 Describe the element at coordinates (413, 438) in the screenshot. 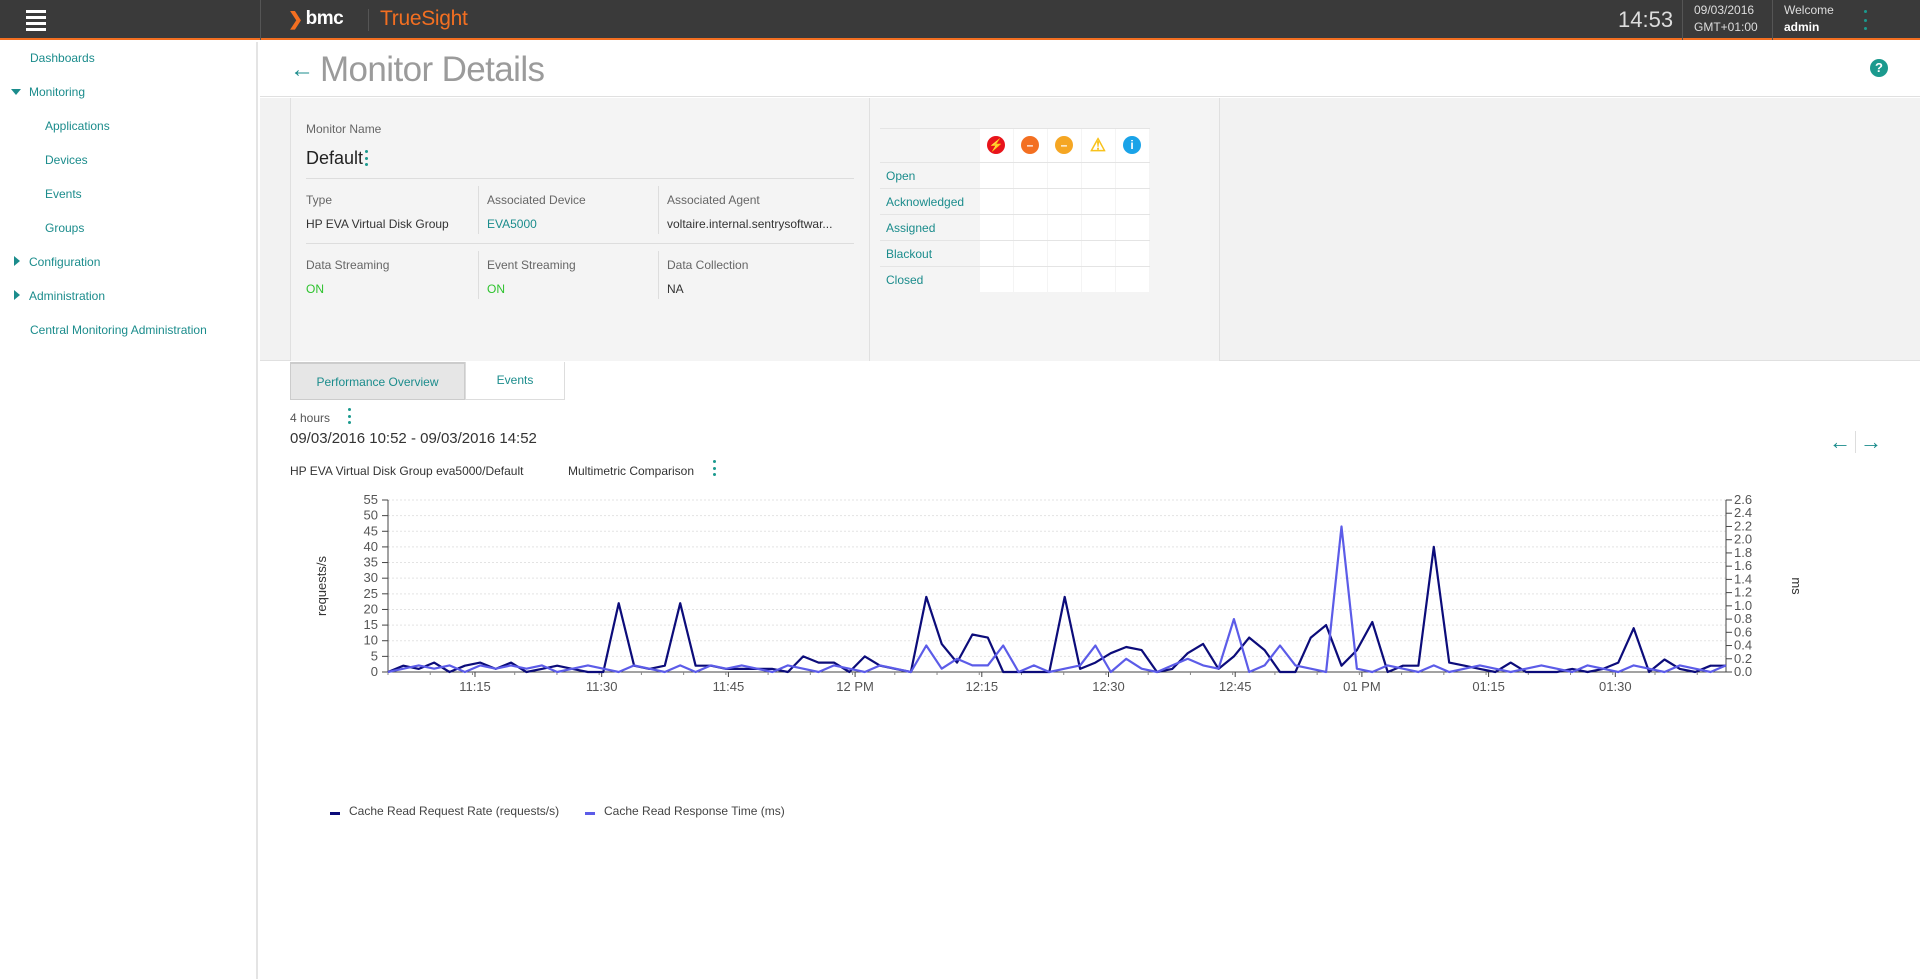

I see `time-range-dates: 09/03/2016 10:52 - 09/03/2016 14:52` at that location.